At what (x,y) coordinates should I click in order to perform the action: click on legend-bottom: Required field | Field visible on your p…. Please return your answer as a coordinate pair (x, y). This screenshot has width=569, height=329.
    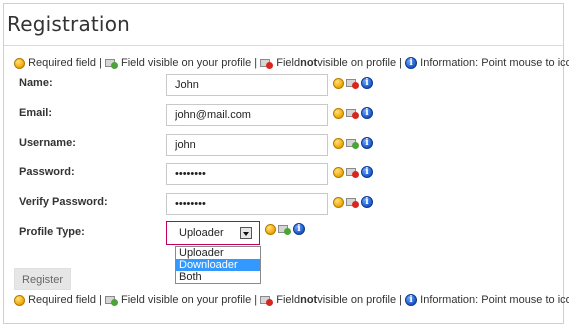
    Looking at the image, I should click on (291, 300).